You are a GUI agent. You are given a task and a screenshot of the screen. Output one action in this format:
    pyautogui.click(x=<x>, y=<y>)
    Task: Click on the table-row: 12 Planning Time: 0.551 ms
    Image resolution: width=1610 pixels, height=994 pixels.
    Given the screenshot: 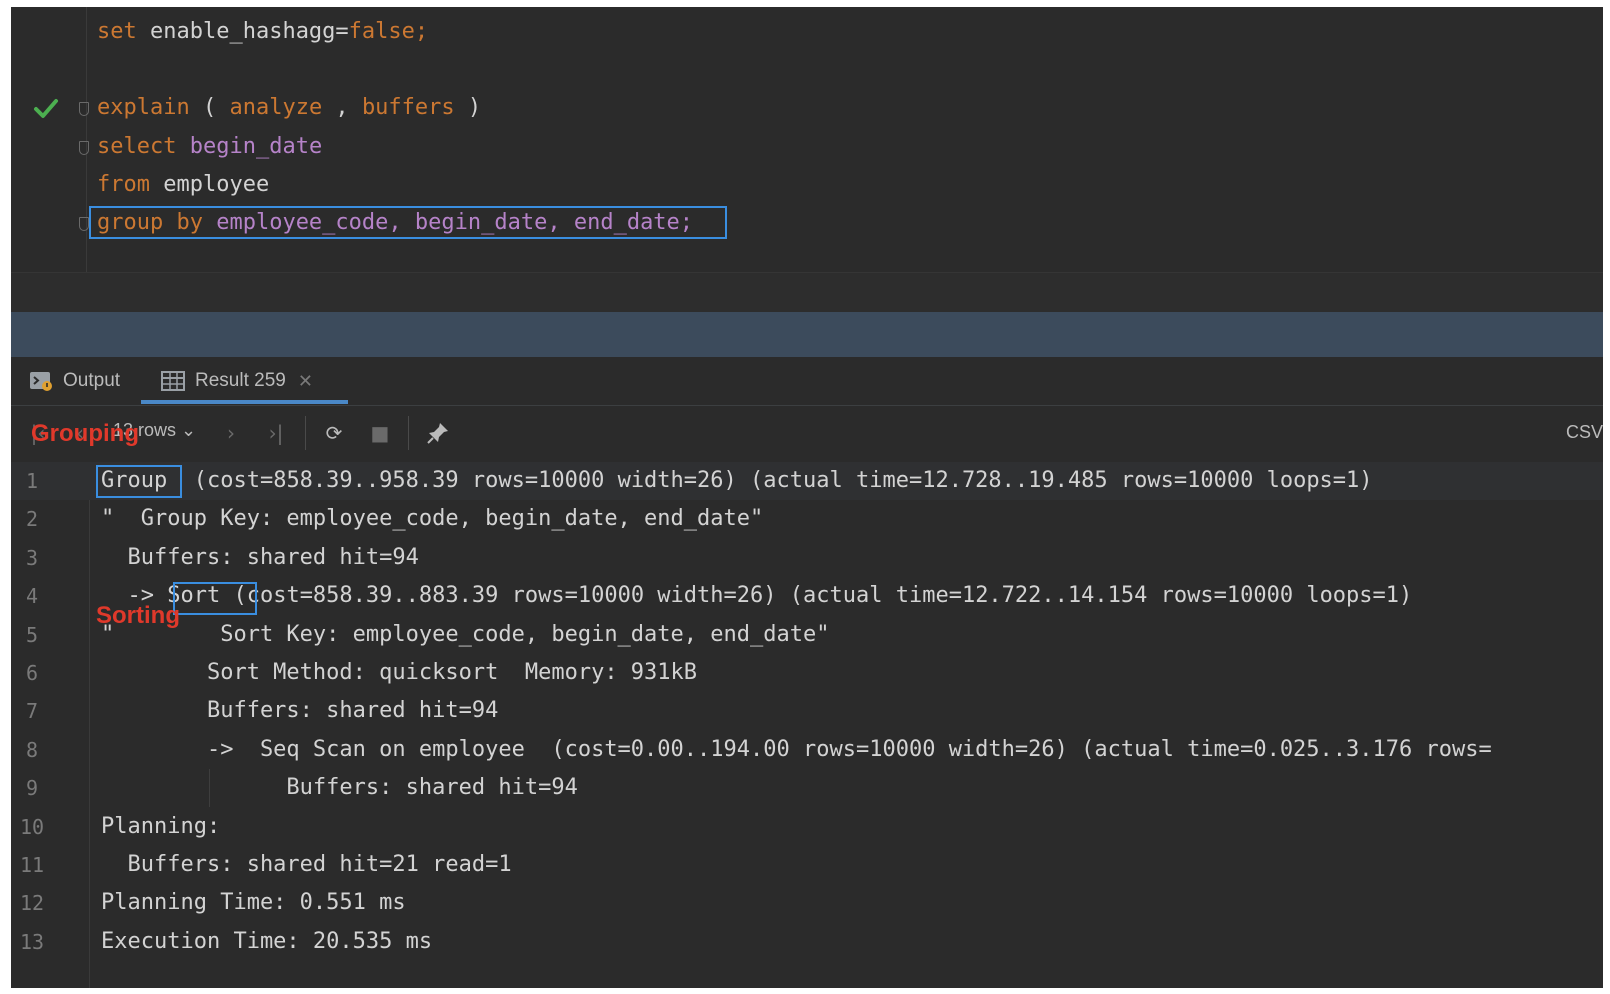 What is the action you would take?
    pyautogui.click(x=807, y=903)
    